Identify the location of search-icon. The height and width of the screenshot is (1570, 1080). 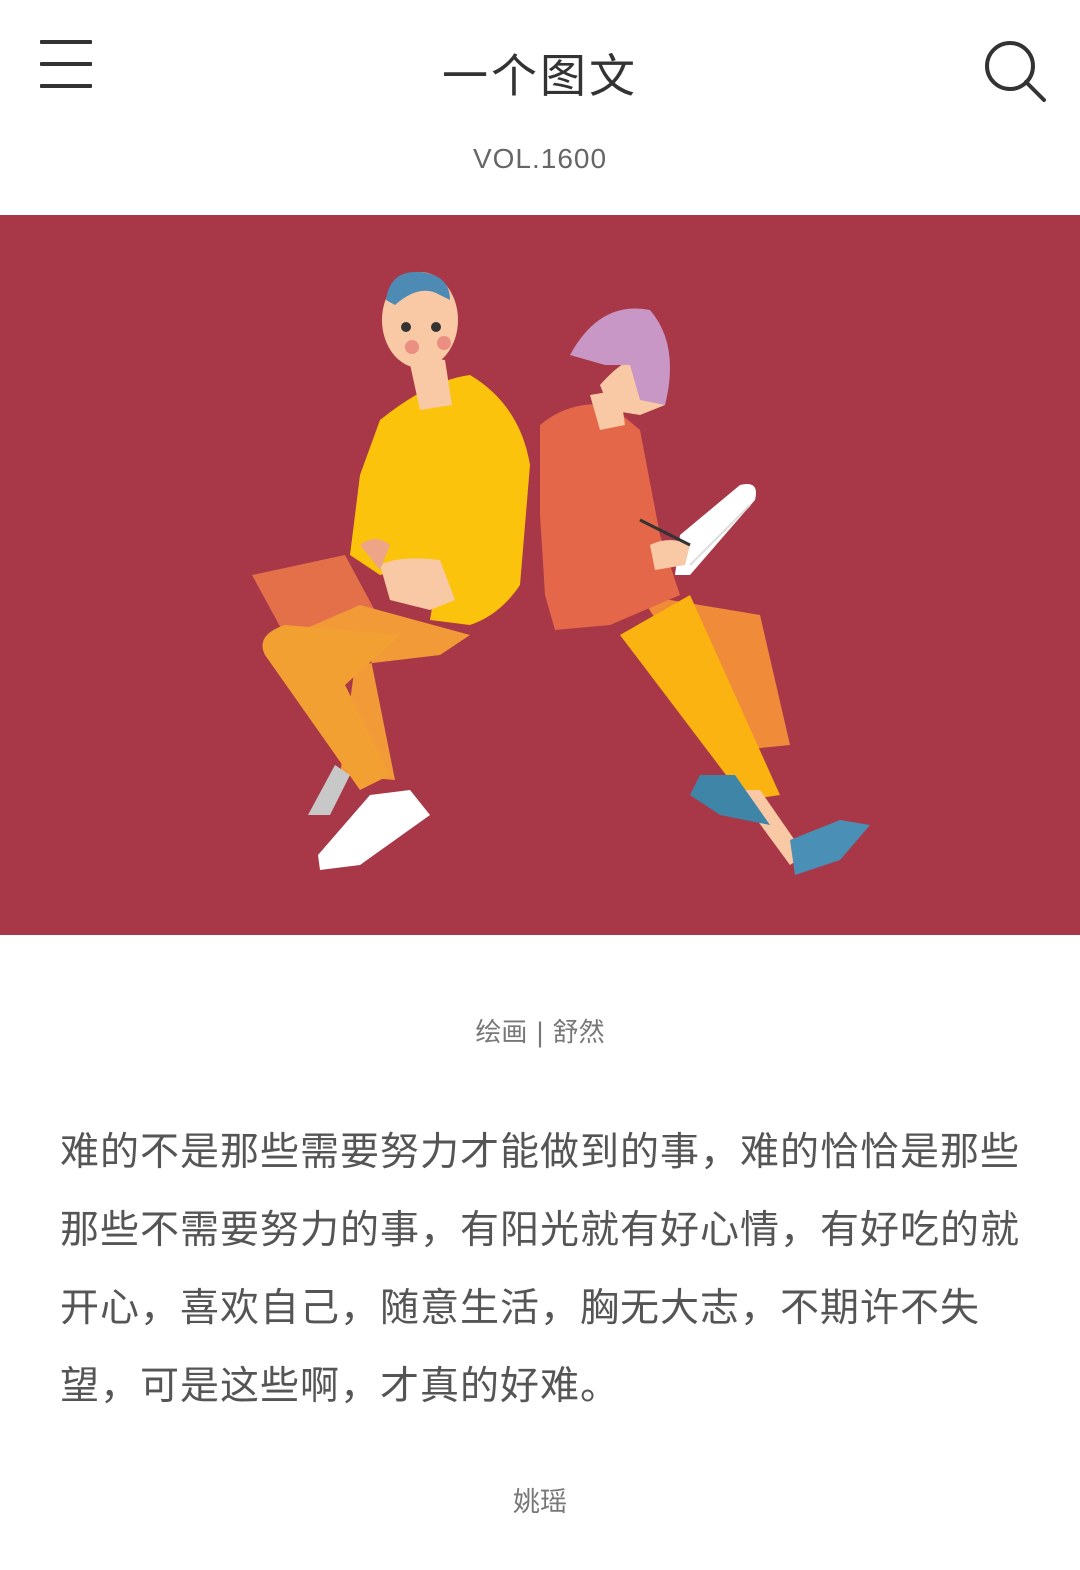
(1015, 71).